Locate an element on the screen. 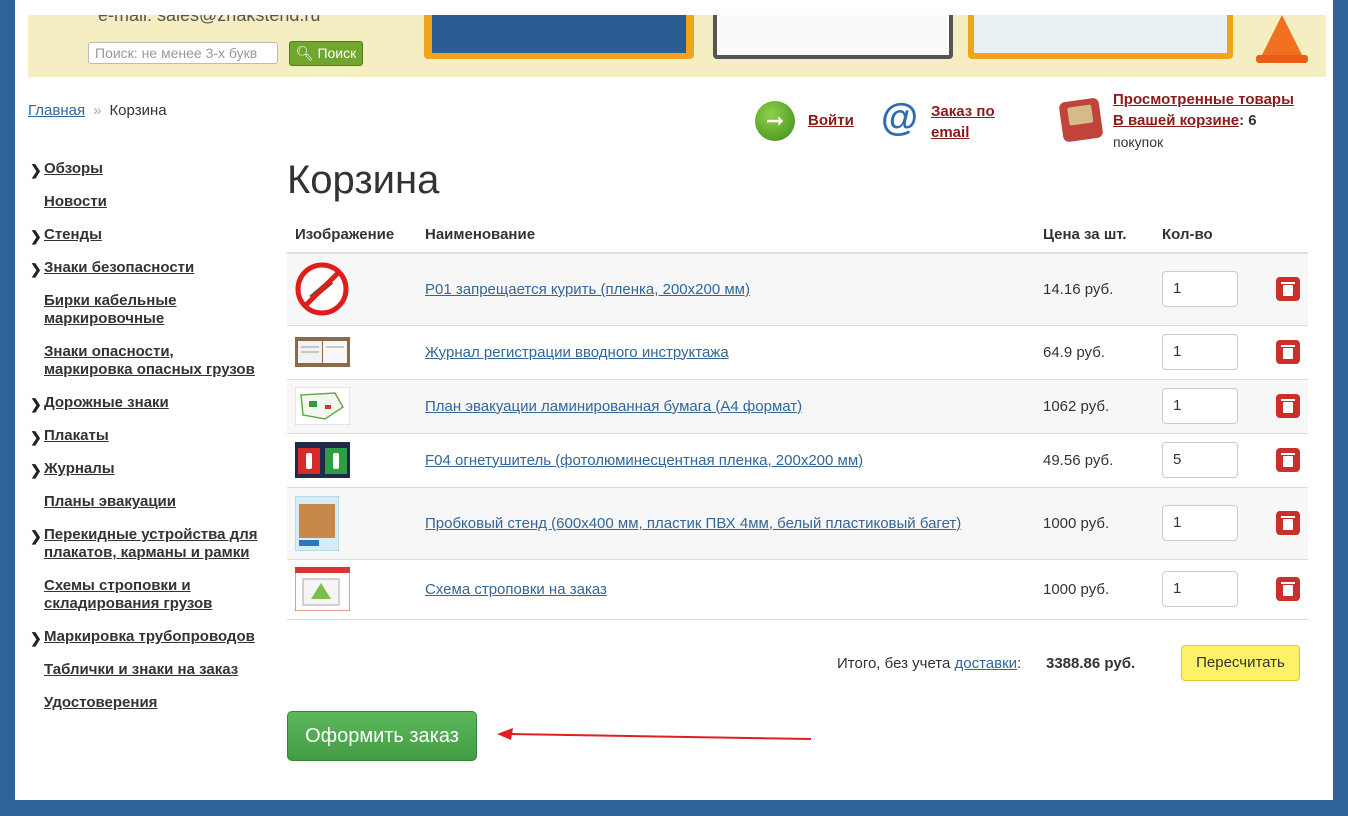 The width and height of the screenshot is (1348, 816). search-input: Поиск: не менее 3-х букв is located at coordinates (183, 53).